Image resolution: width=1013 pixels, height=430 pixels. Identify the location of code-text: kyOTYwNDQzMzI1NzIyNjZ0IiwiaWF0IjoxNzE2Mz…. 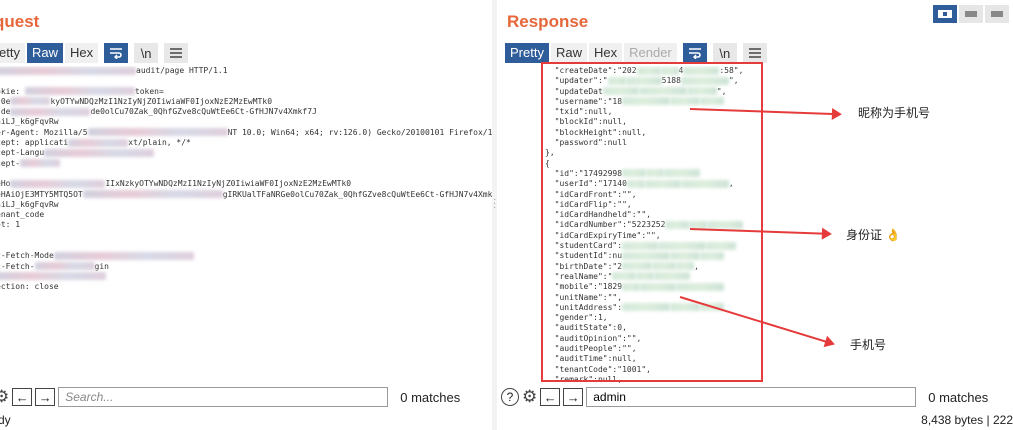
(161, 101).